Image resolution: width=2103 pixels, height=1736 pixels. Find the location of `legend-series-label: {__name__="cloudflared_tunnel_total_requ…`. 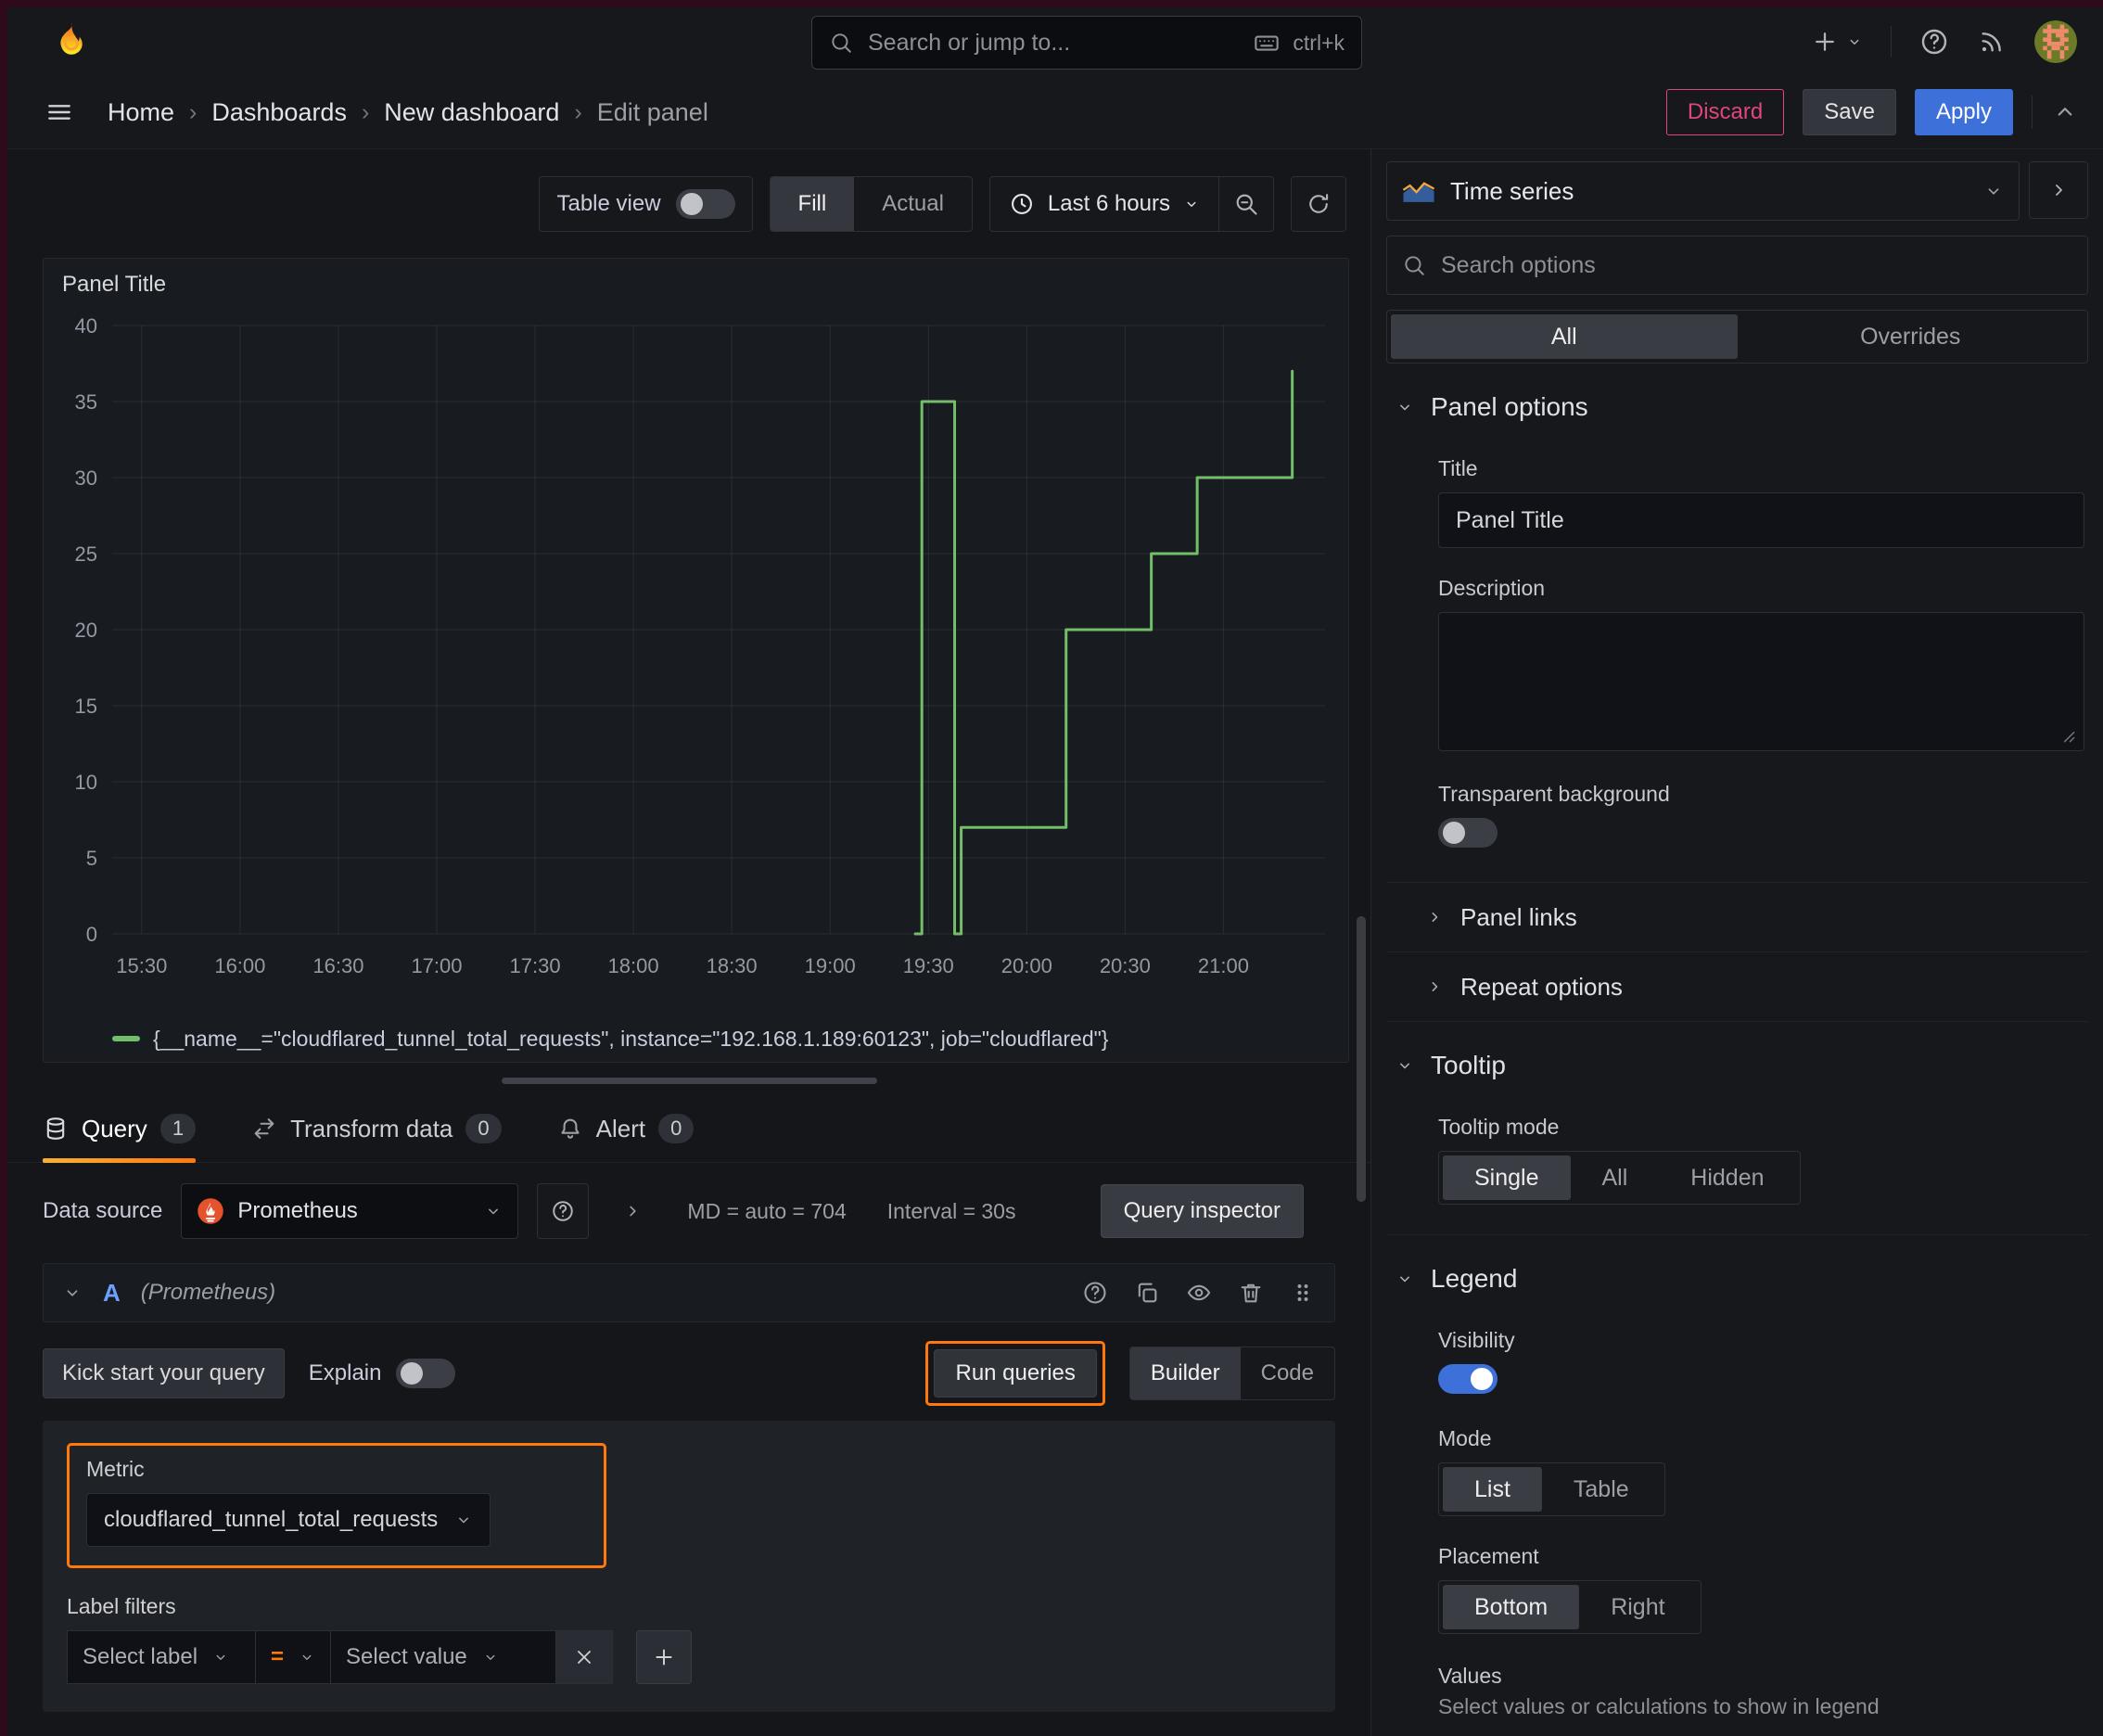

legend-series-label: {__name__="cloudflared_tunnel_total_requ… is located at coordinates (630, 1039).